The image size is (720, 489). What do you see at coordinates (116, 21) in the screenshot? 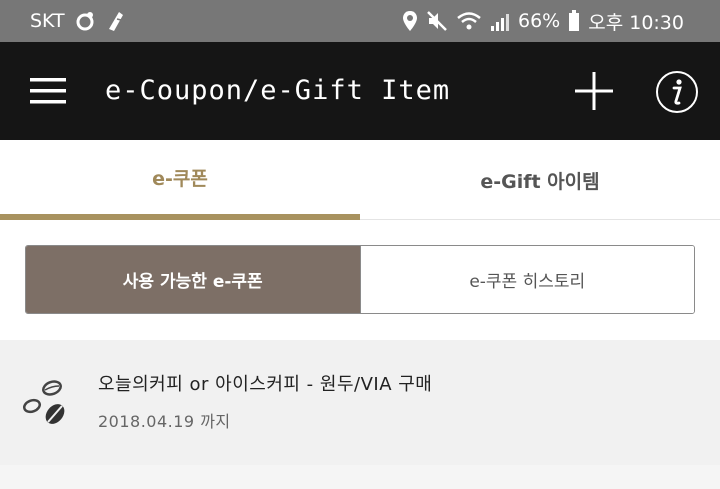
I see `notification-icon` at bounding box center [116, 21].